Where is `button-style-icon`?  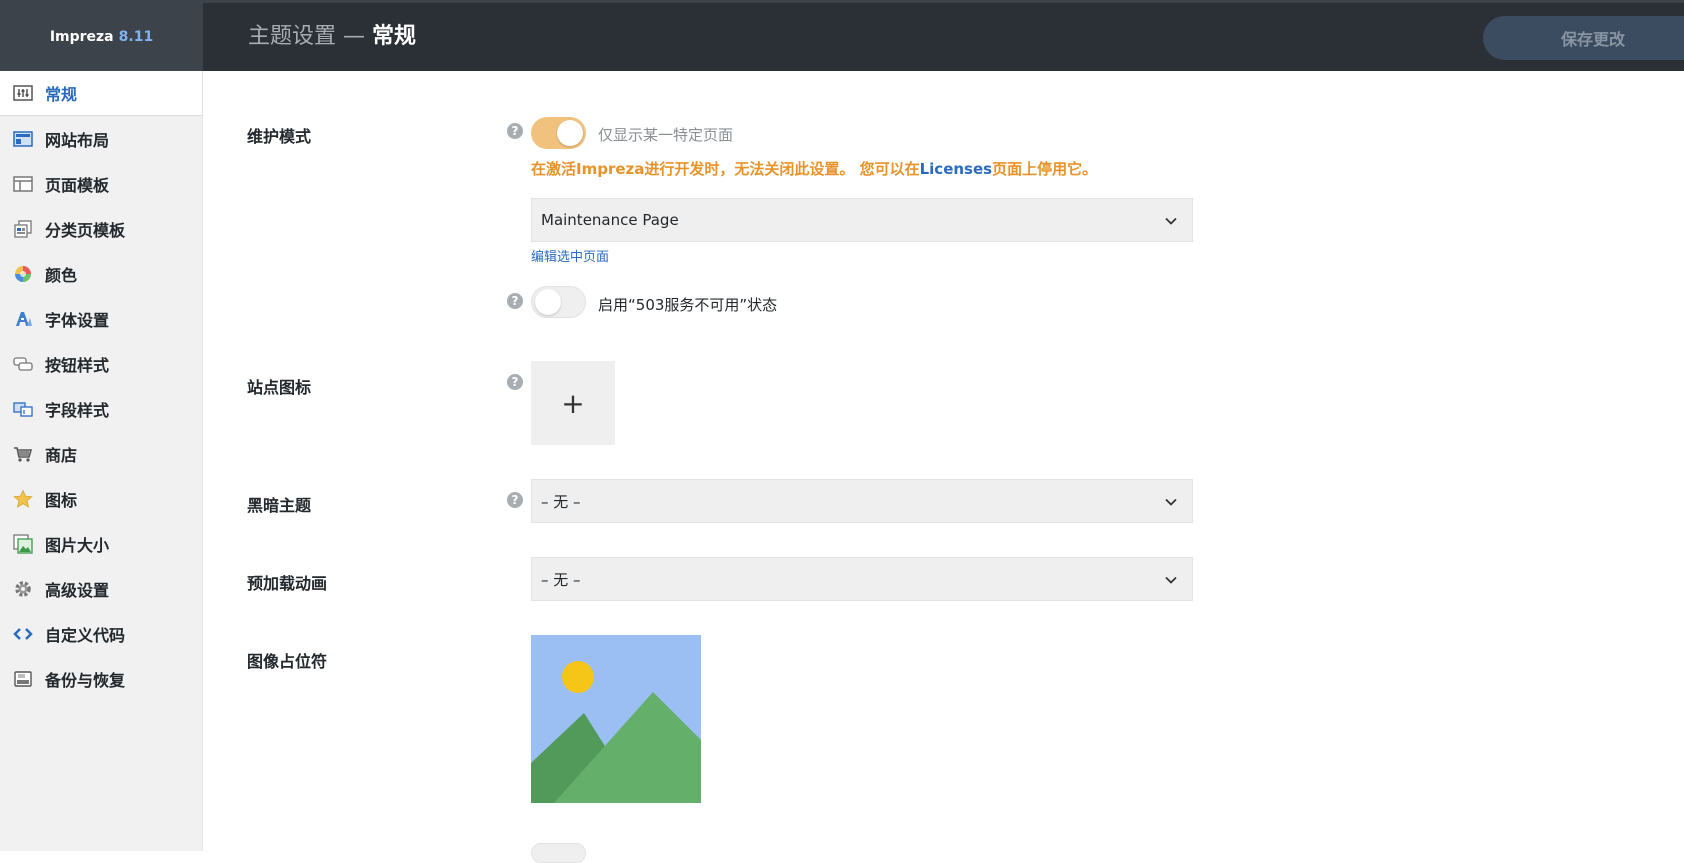
button-style-icon is located at coordinates (23, 364).